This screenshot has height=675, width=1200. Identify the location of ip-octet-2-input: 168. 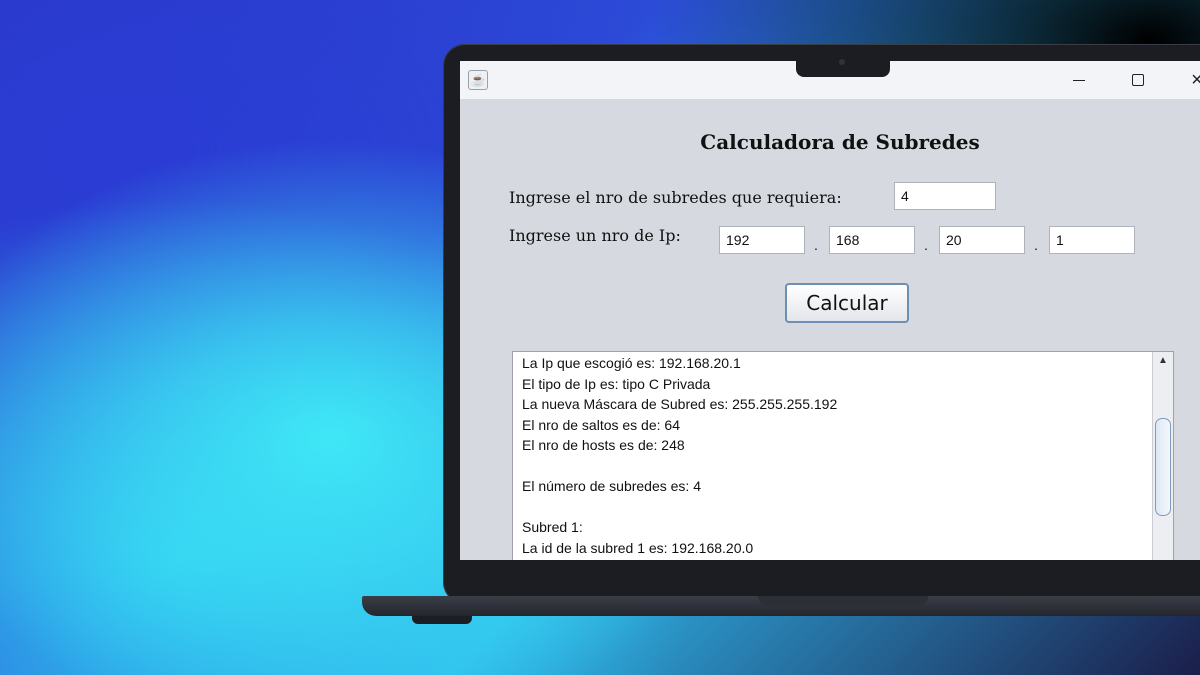
(872, 240).